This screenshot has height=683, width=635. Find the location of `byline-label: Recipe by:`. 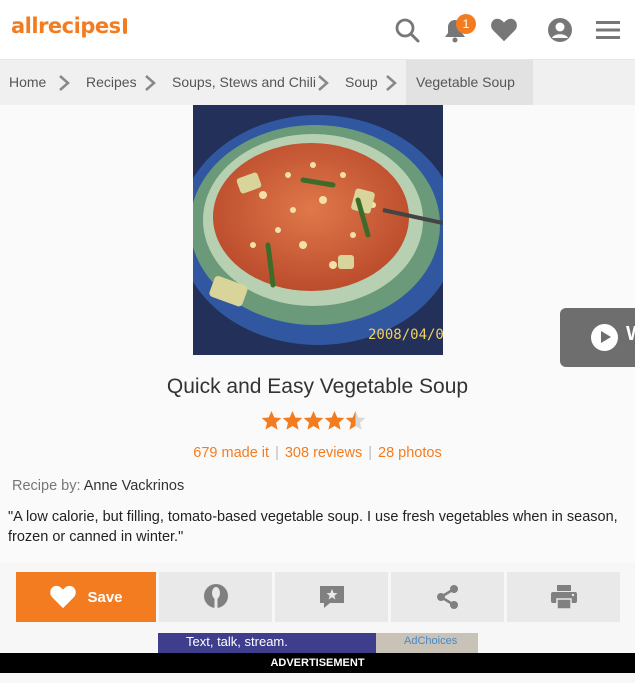

byline-label: Recipe by: is located at coordinates (46, 486).